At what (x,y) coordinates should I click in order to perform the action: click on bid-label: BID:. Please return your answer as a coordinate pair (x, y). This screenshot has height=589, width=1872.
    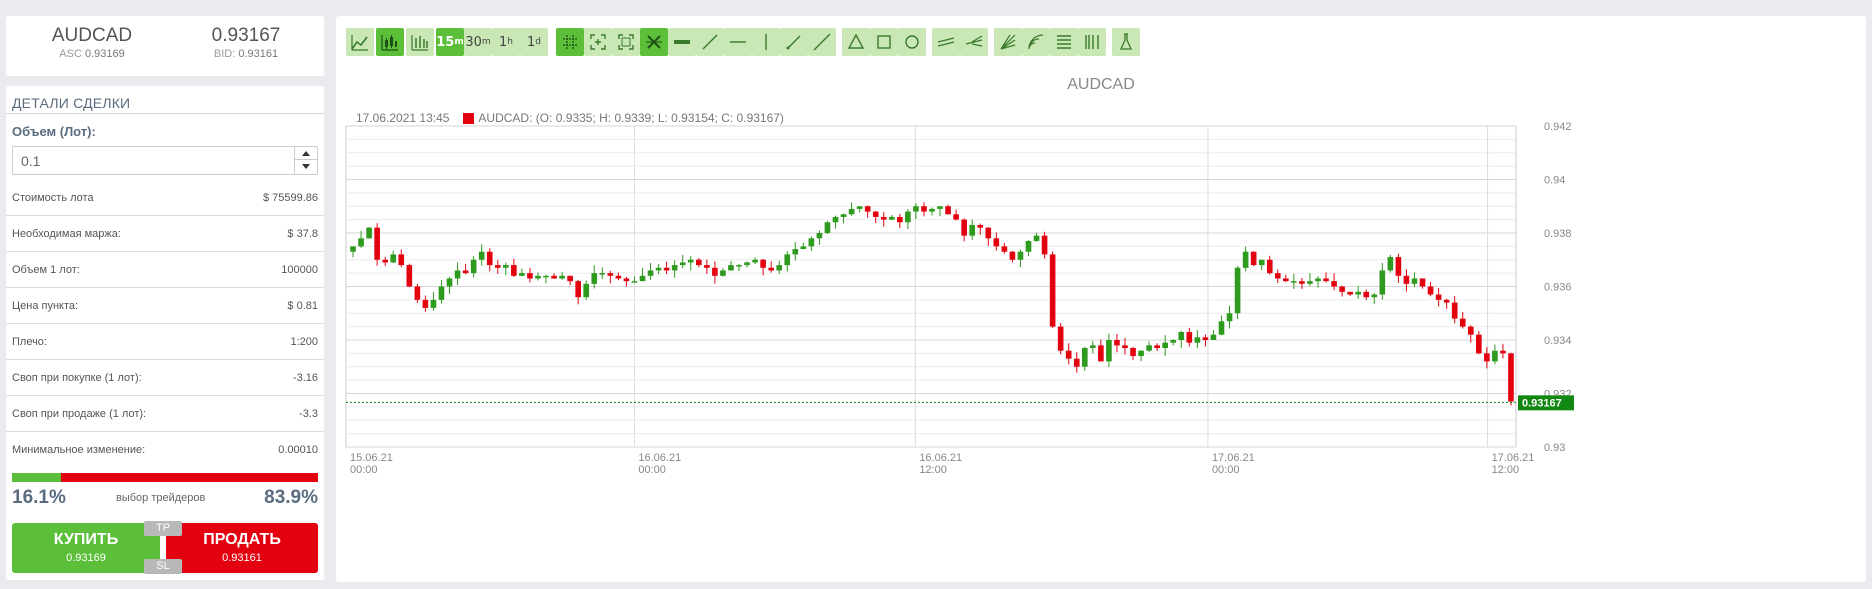
    Looking at the image, I should click on (224, 54).